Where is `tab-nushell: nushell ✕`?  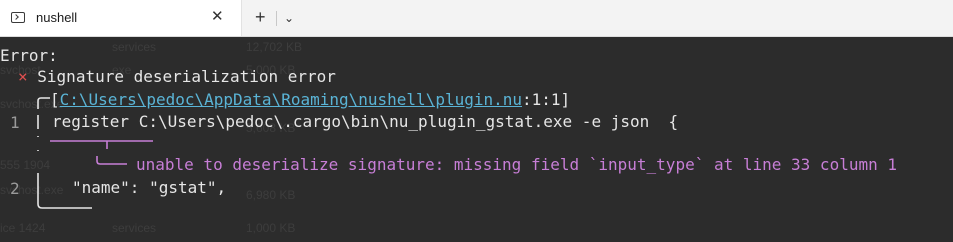
tab-nushell: nushell ✕ is located at coordinates (121, 18).